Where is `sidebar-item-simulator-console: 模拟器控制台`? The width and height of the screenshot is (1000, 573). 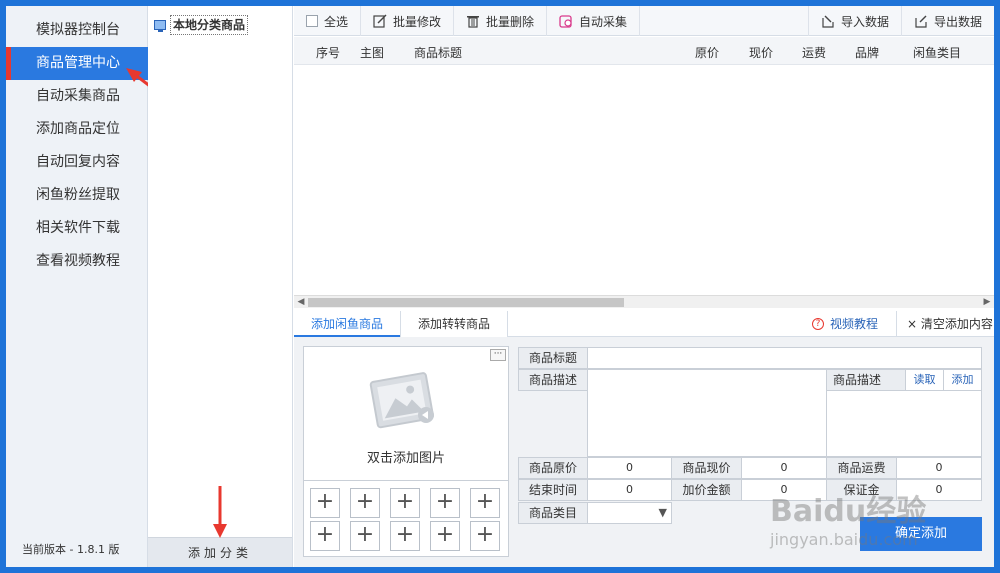
sidebar-item-simulator-console: 模拟器控制台 is located at coordinates (77, 30).